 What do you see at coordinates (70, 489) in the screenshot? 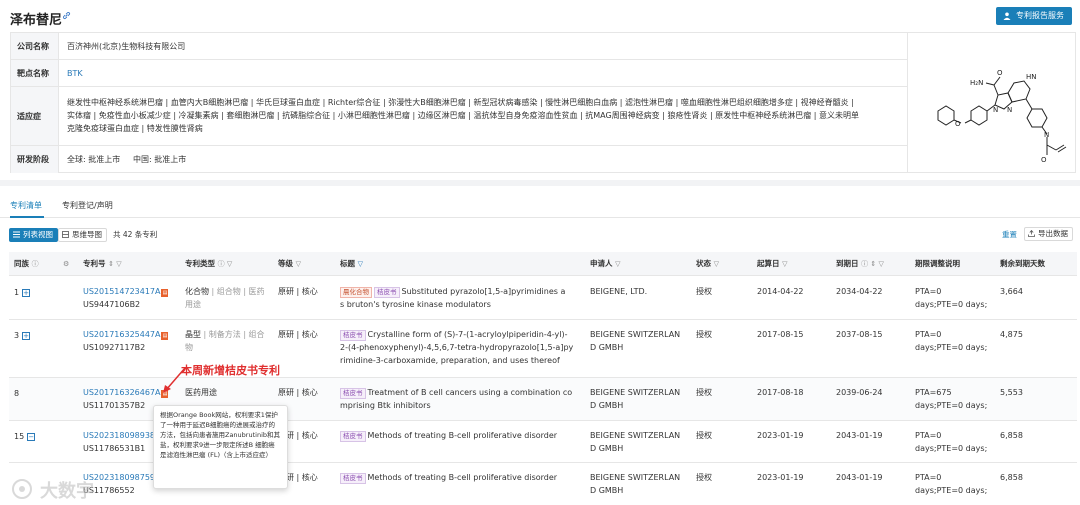
I see `watermark: 大数字` at bounding box center [70, 489].